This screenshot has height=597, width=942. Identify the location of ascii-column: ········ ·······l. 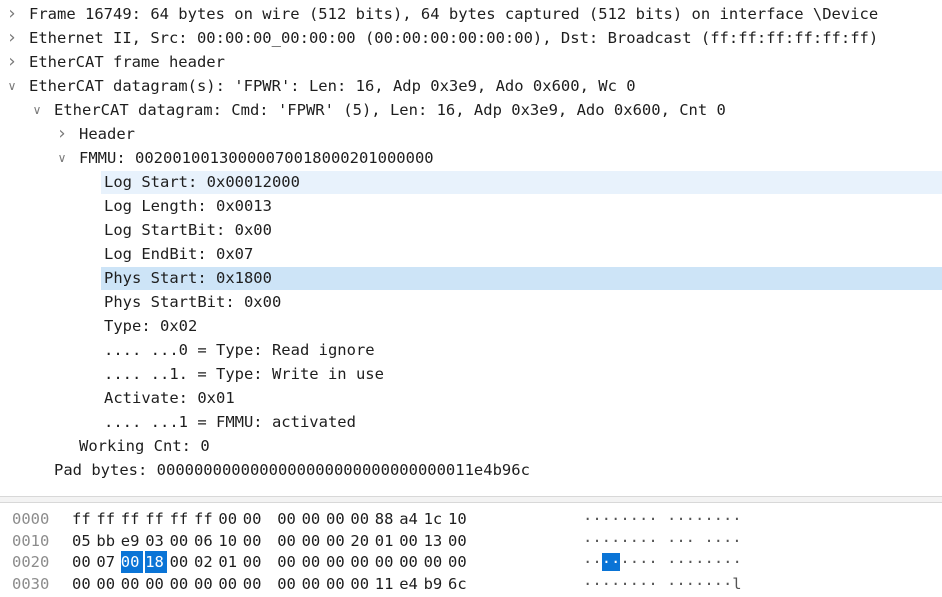
(662, 584).